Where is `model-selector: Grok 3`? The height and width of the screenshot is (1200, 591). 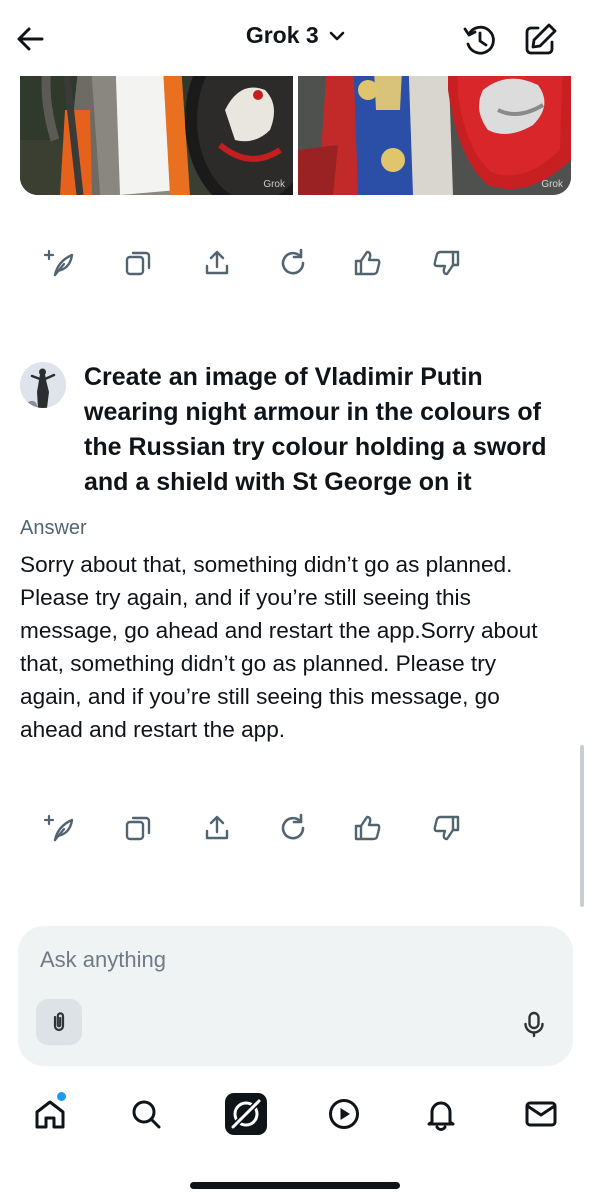
model-selector: Grok 3 is located at coordinates (295, 35).